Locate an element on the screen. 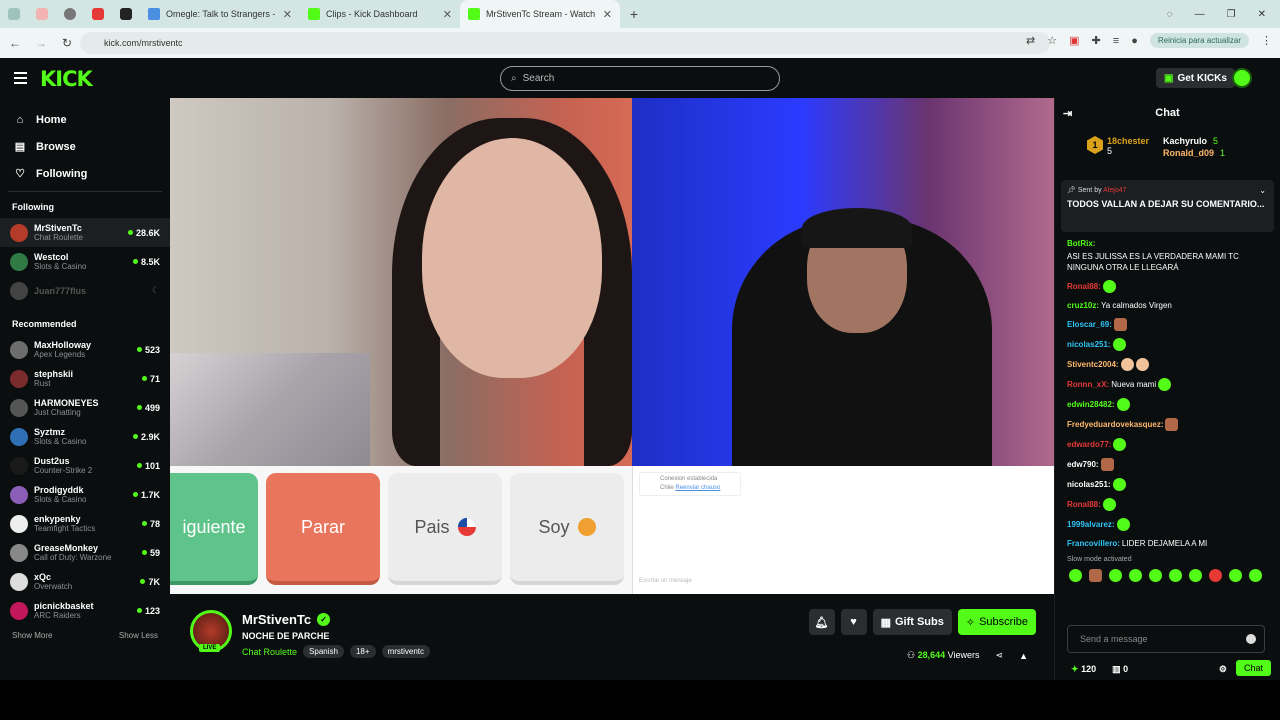  new-tab-icon: + is located at coordinates (634, 14).